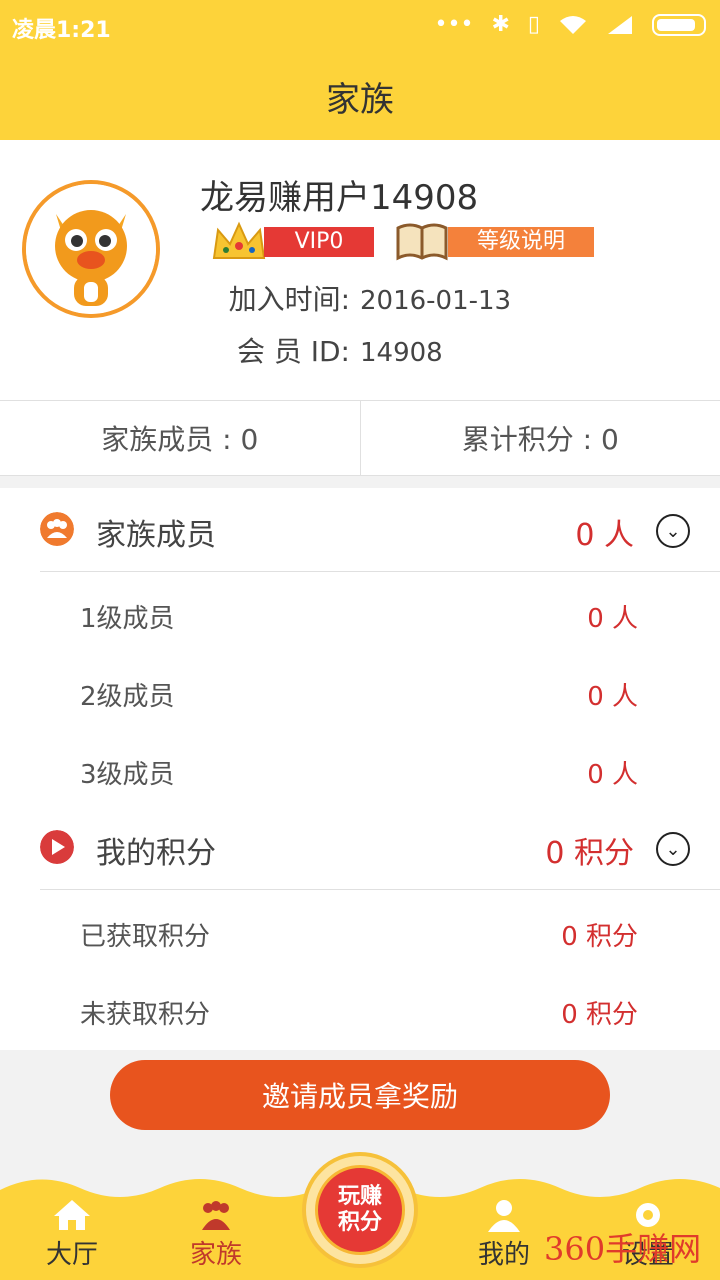 The width and height of the screenshot is (720, 1280). Describe the element at coordinates (612, 775) in the screenshot. I see `level3-members-value: 0 人` at that location.